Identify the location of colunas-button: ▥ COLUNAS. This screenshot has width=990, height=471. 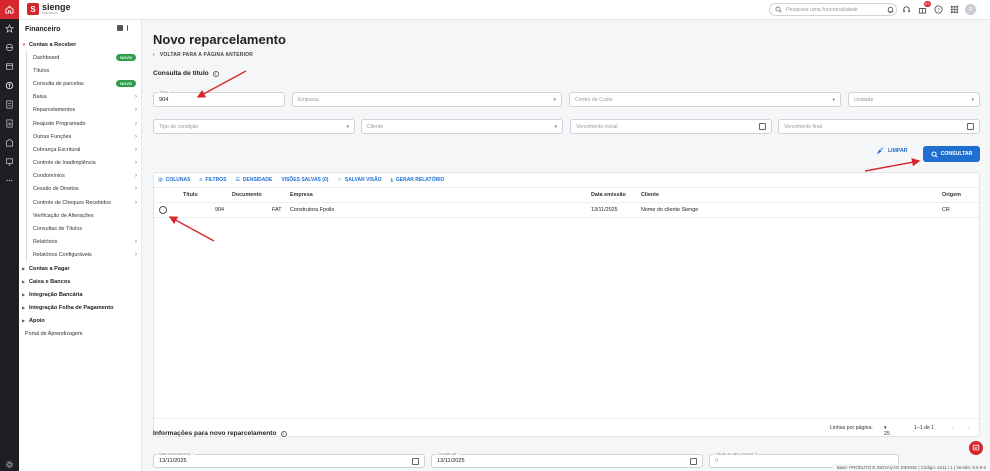
(174, 180).